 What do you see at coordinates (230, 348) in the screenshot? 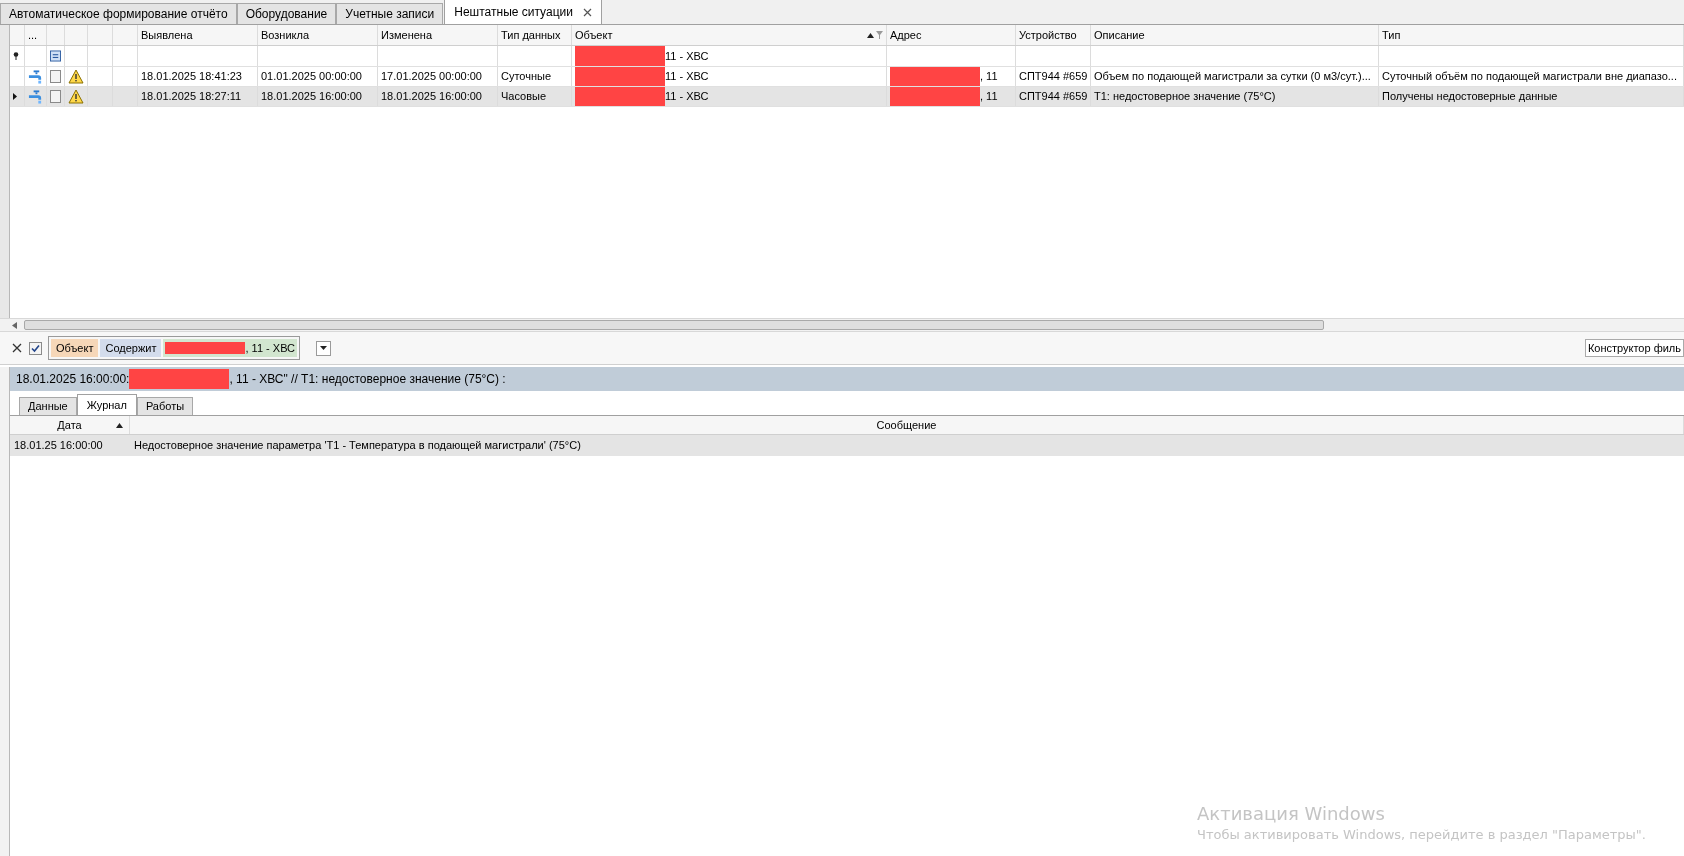
I see `filter-value-chip: , 11 - ХВС` at bounding box center [230, 348].